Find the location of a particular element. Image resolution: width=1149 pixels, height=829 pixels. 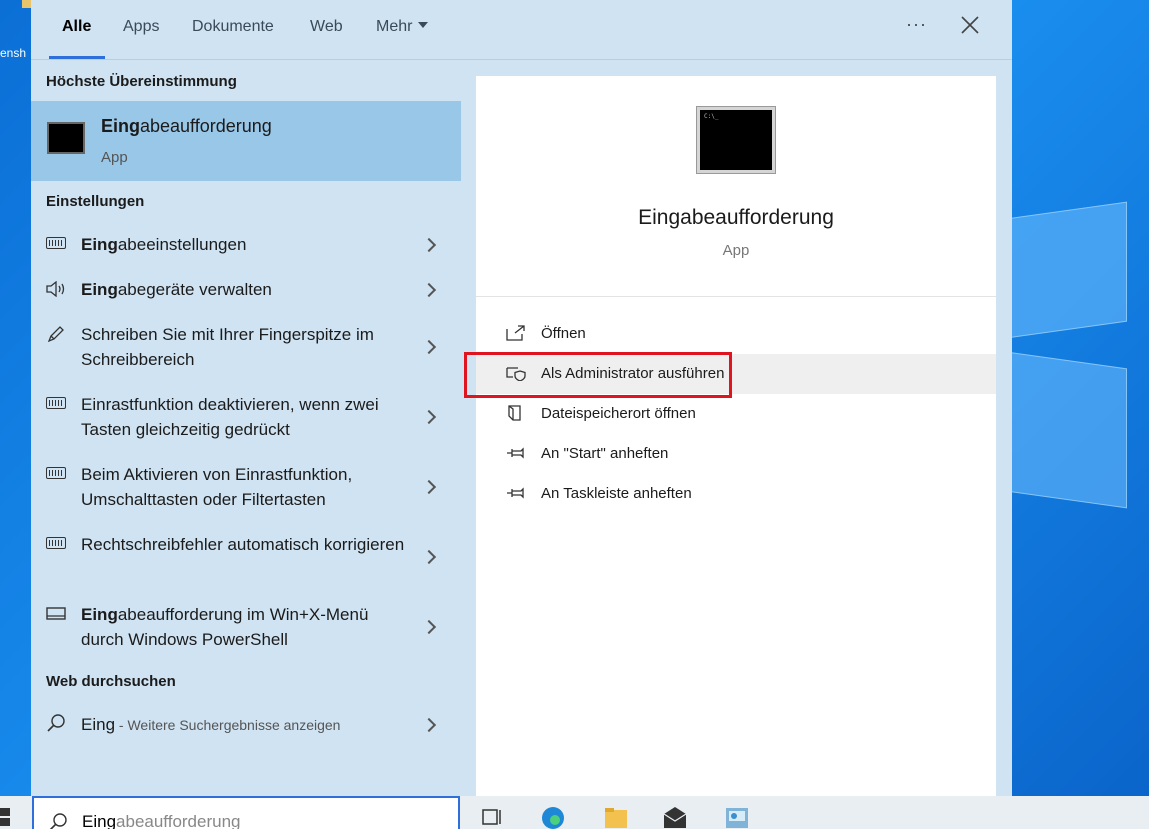

tab-dokumente: Dokumente is located at coordinates (233, 27).